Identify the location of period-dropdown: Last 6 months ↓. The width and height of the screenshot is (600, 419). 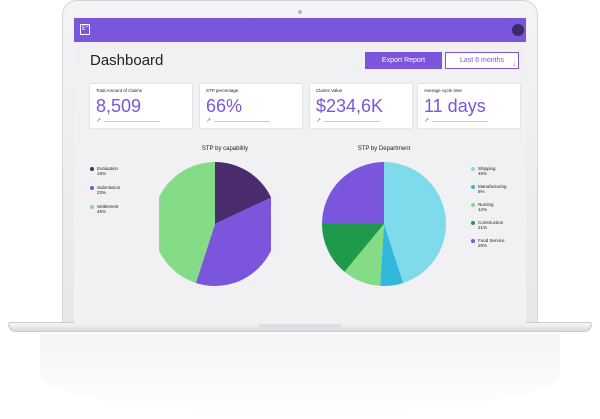
(482, 60).